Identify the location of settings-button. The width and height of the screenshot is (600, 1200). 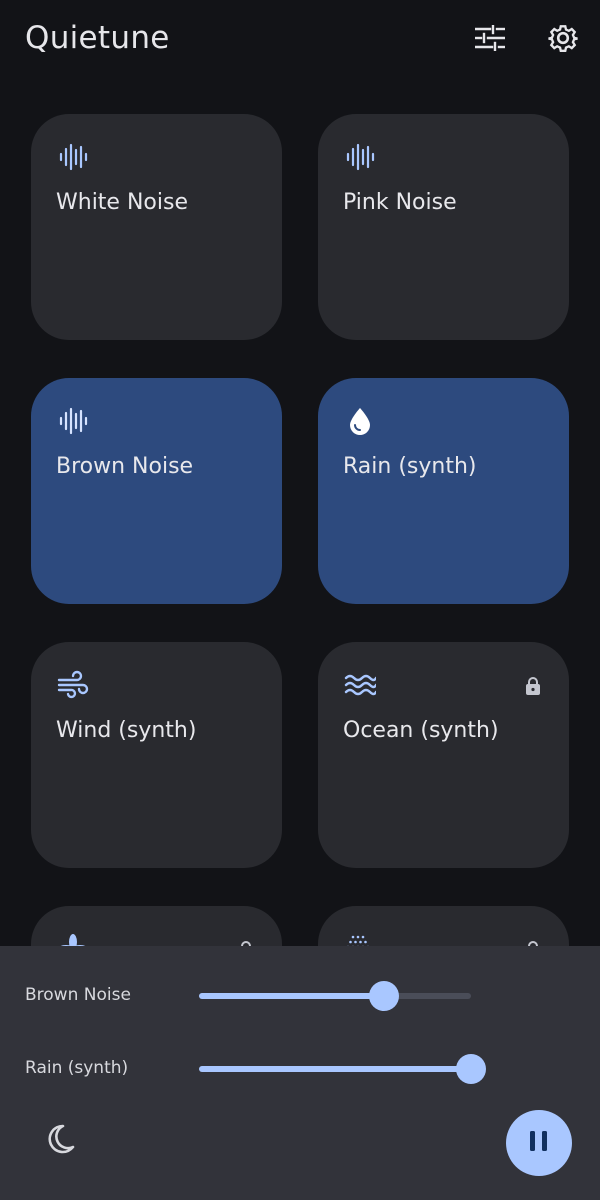
(563, 40).